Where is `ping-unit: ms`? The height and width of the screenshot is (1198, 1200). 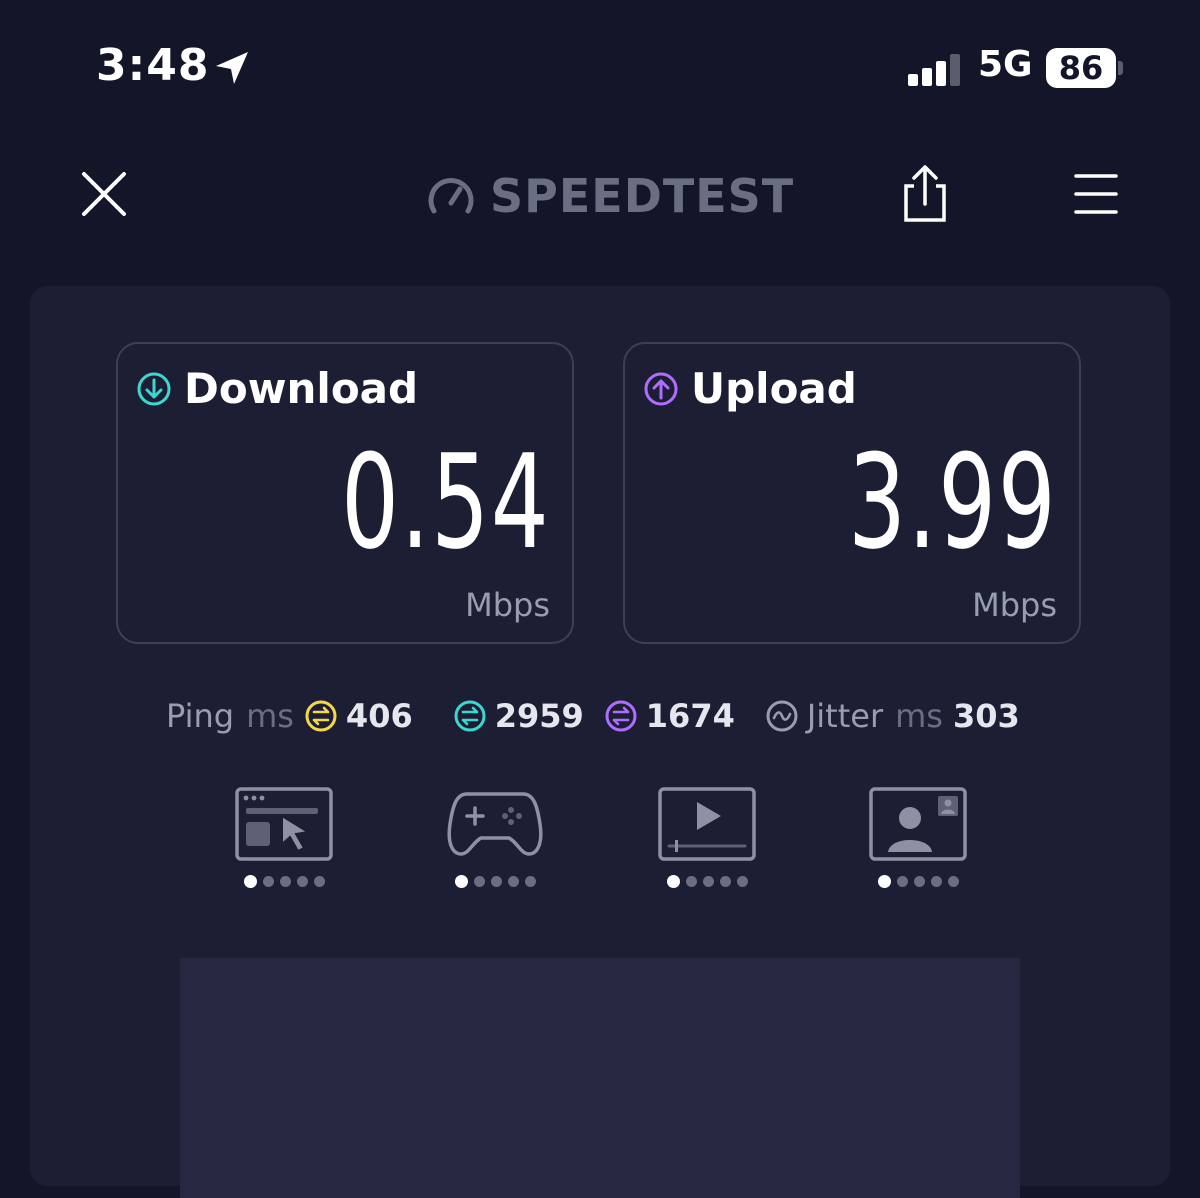
ping-unit: ms is located at coordinates (270, 716).